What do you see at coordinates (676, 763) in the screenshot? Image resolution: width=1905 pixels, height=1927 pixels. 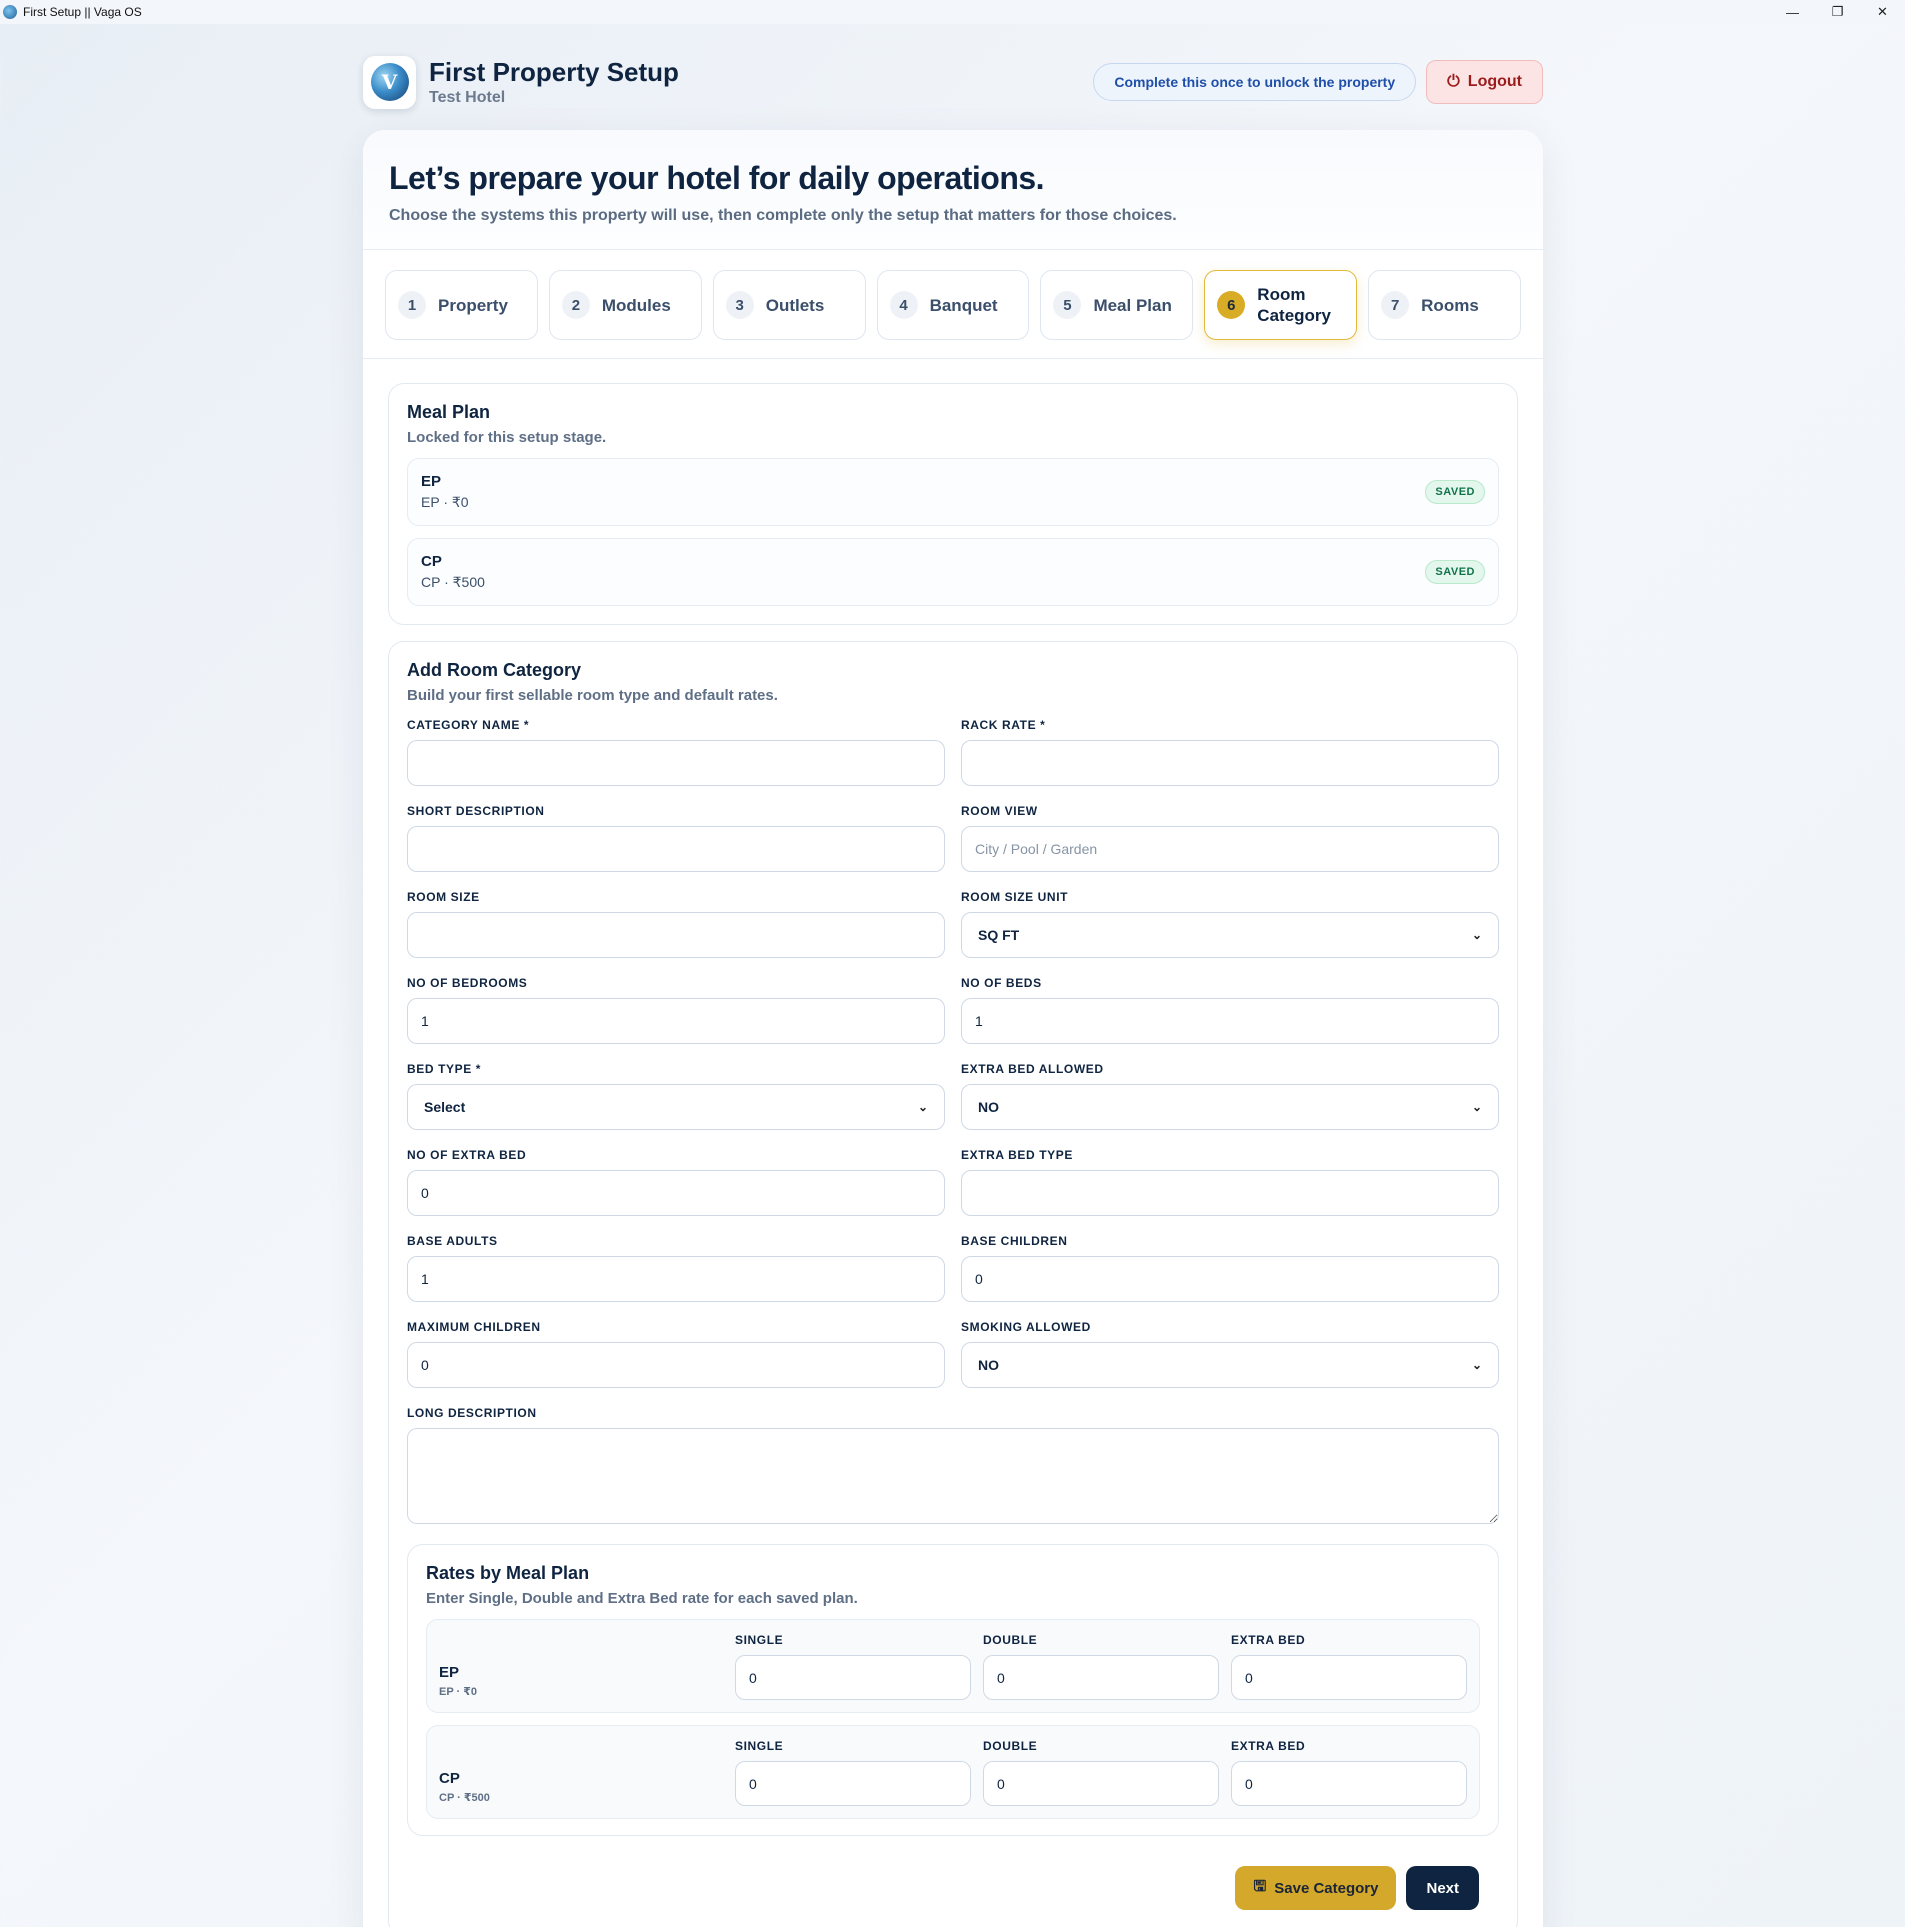 I see `category-name-input` at bounding box center [676, 763].